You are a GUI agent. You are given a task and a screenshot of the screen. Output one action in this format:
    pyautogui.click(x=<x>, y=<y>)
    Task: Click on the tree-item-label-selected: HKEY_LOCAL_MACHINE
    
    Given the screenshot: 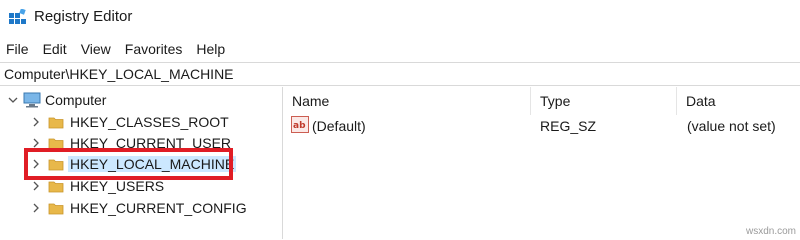 What is the action you would take?
    pyautogui.click(x=152, y=163)
    